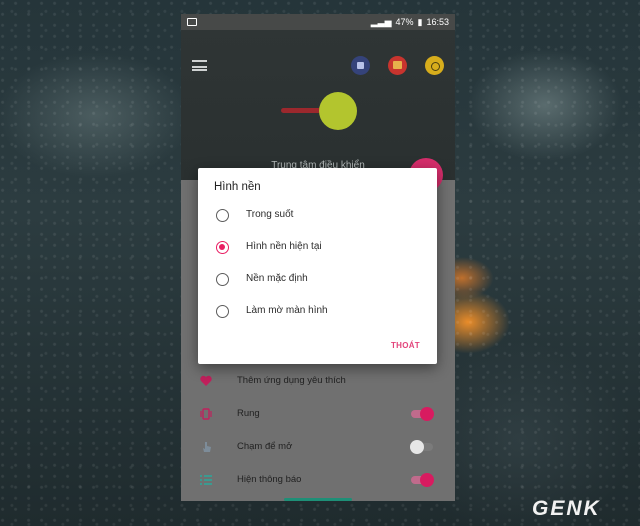 The height and width of the screenshot is (526, 640). I want to click on signal-icon: ▂▃▅, so click(381, 21).